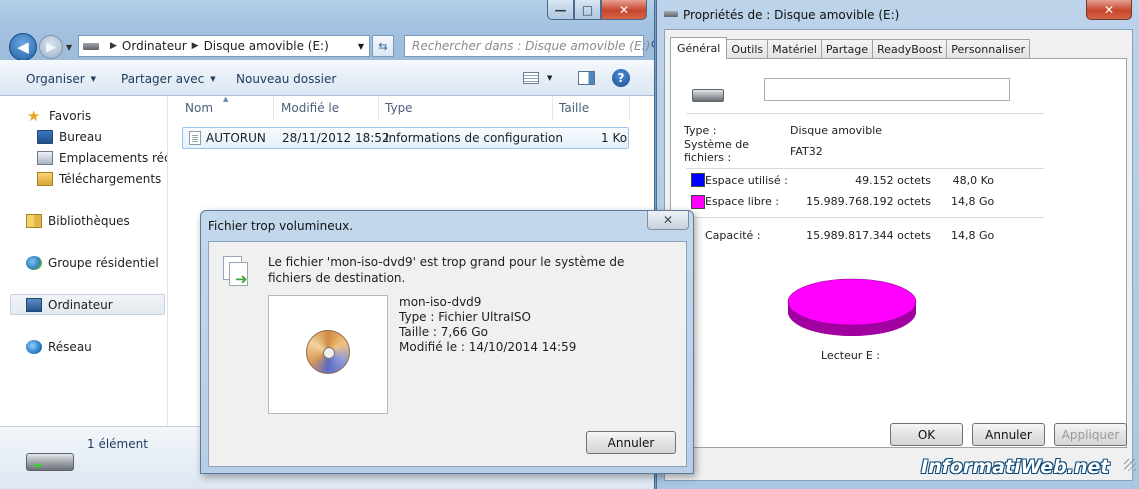  I want to click on address-bar: ▶ Ordinateur ▶ Disque amovible (E:) ▼, so click(224, 46).